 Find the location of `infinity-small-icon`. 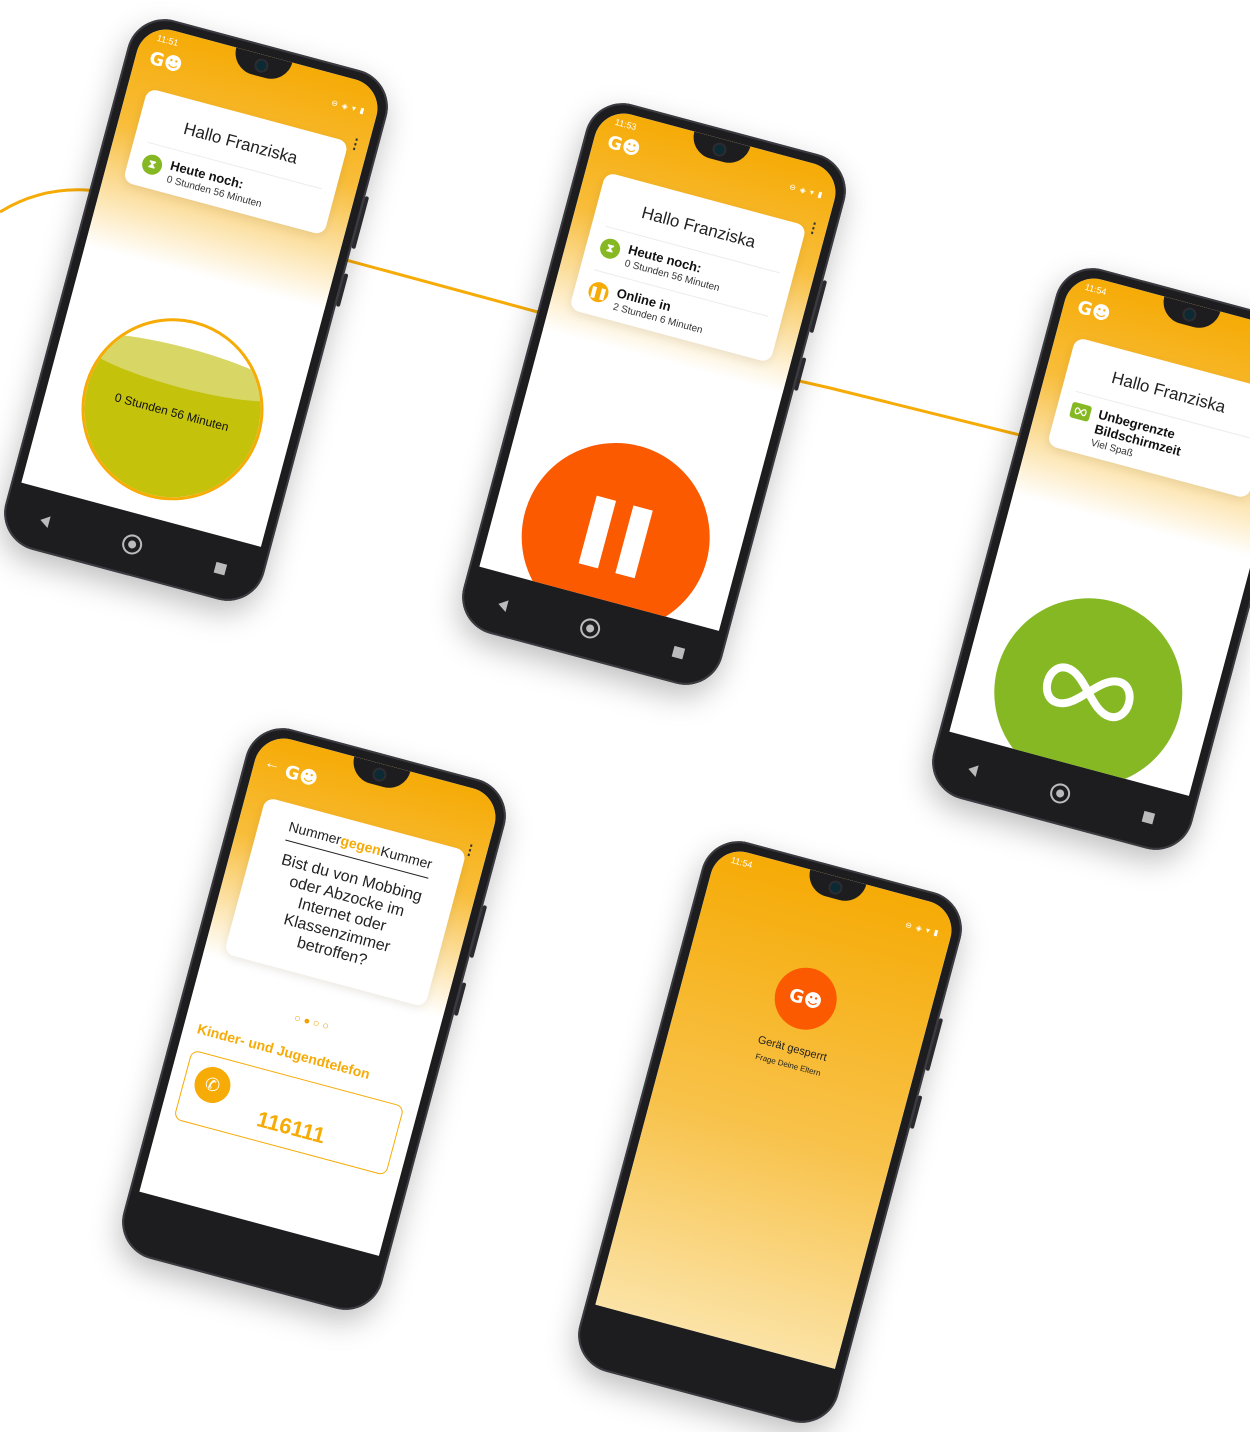

infinity-small-icon is located at coordinates (1080, 412).